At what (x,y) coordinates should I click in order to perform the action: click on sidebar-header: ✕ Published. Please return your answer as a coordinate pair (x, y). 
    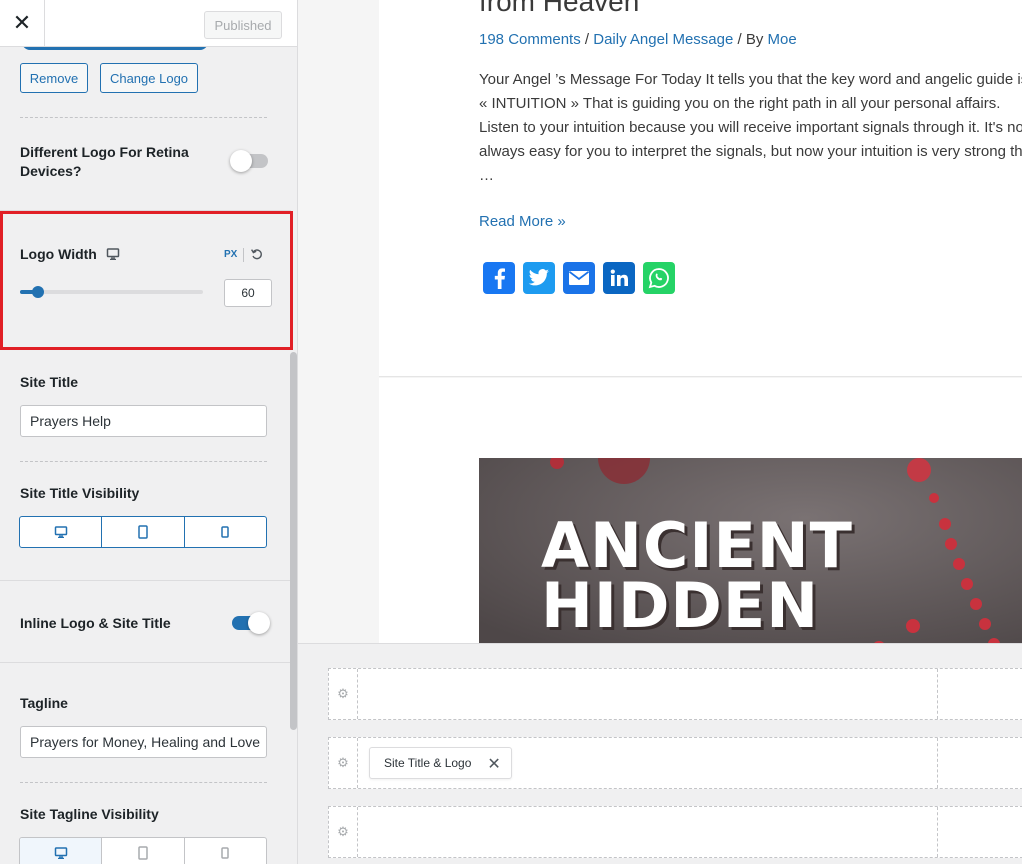
    Looking at the image, I should click on (148, 23).